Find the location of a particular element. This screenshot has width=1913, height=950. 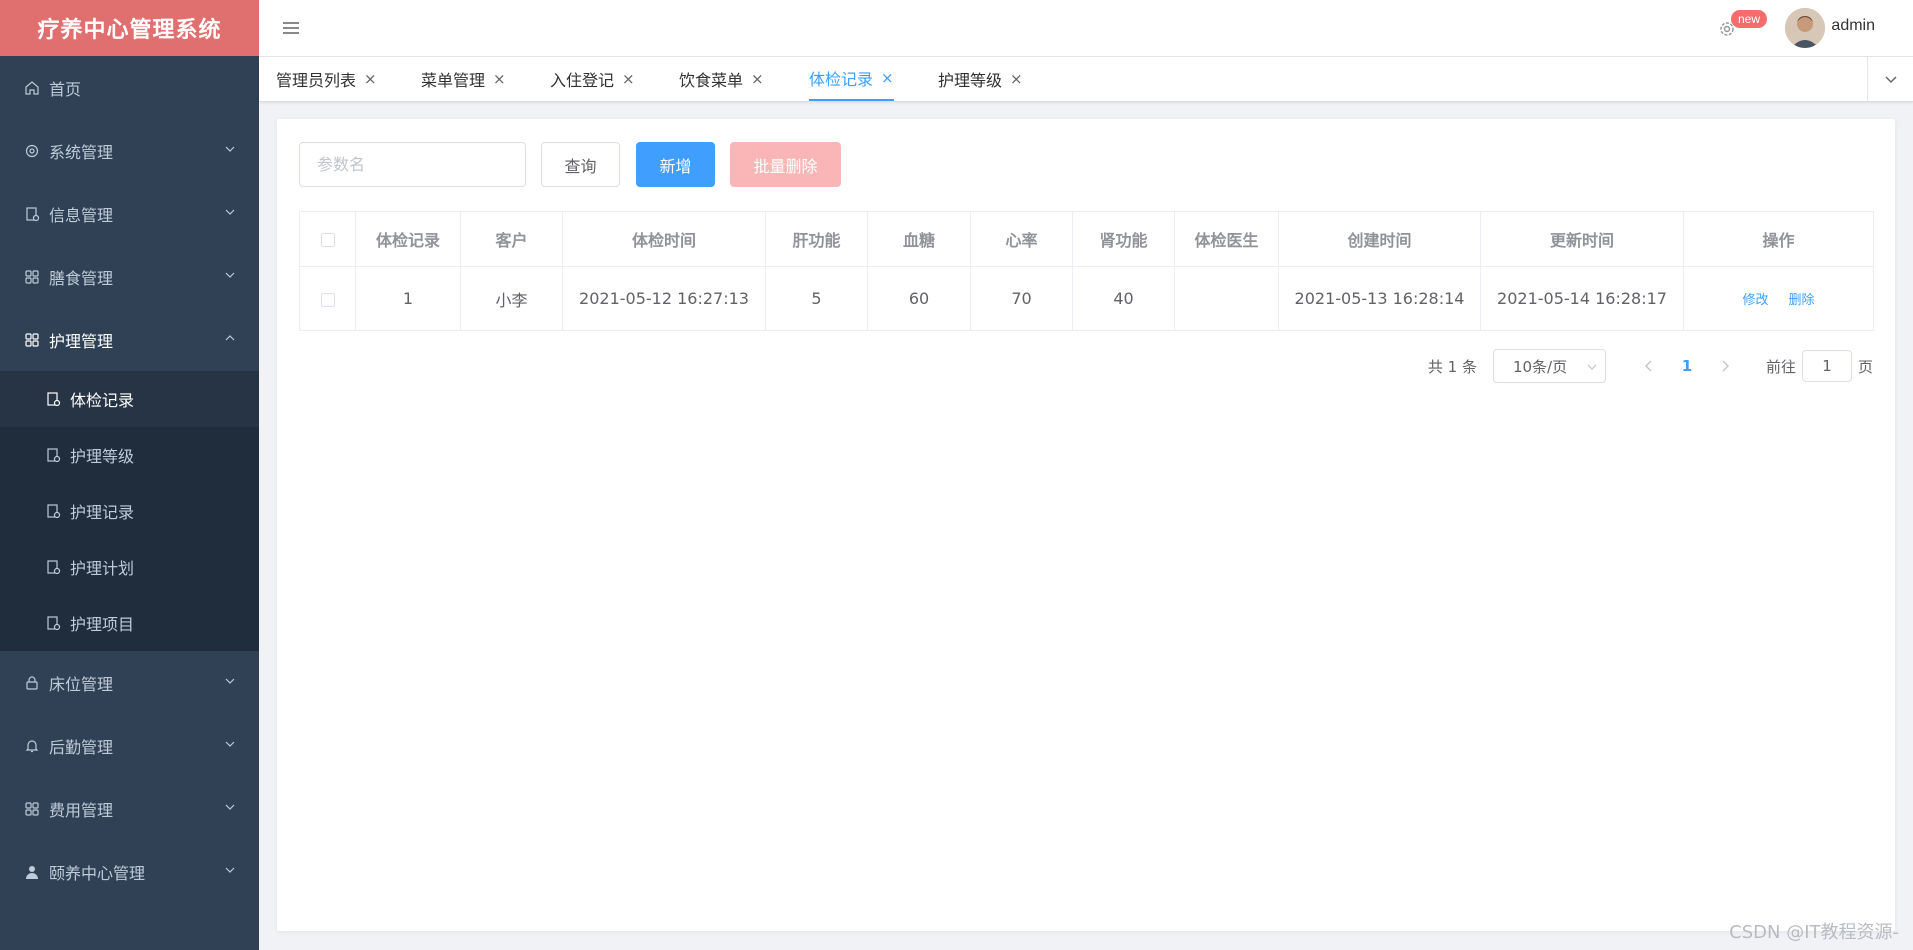

goto-page-input: 1 is located at coordinates (1826, 366).